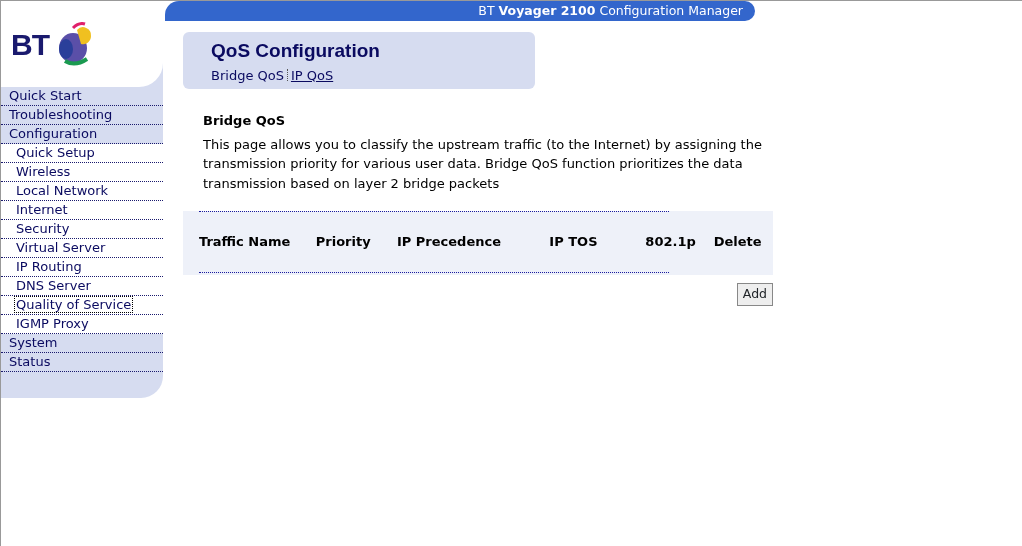 The image size is (1022, 546). I want to click on column-header: Priority, so click(343, 242).